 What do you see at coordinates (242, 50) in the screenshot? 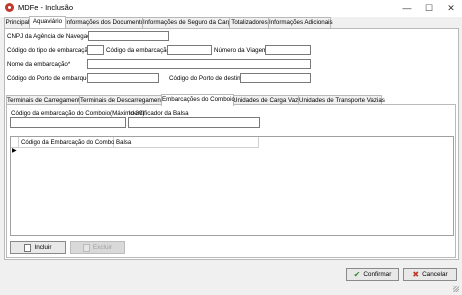
I see `numero-viagem-label: Número da Viagem*` at bounding box center [242, 50].